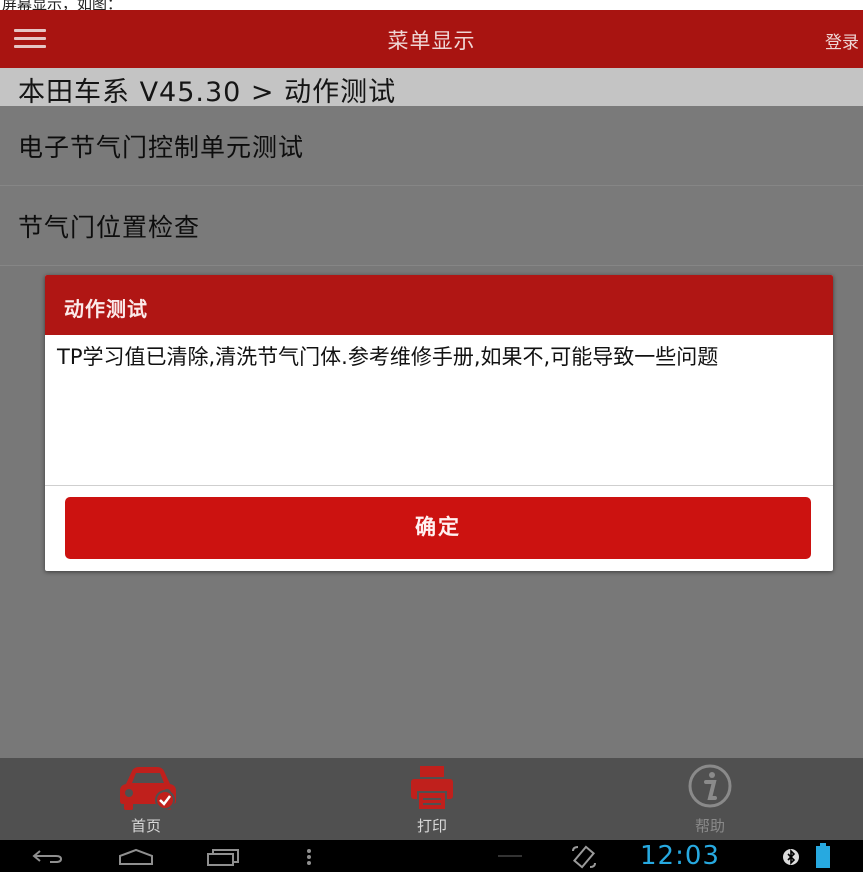 The height and width of the screenshot is (872, 863). I want to click on bottom-nav-bar: 首页 打印 帮助, so click(431, 799).